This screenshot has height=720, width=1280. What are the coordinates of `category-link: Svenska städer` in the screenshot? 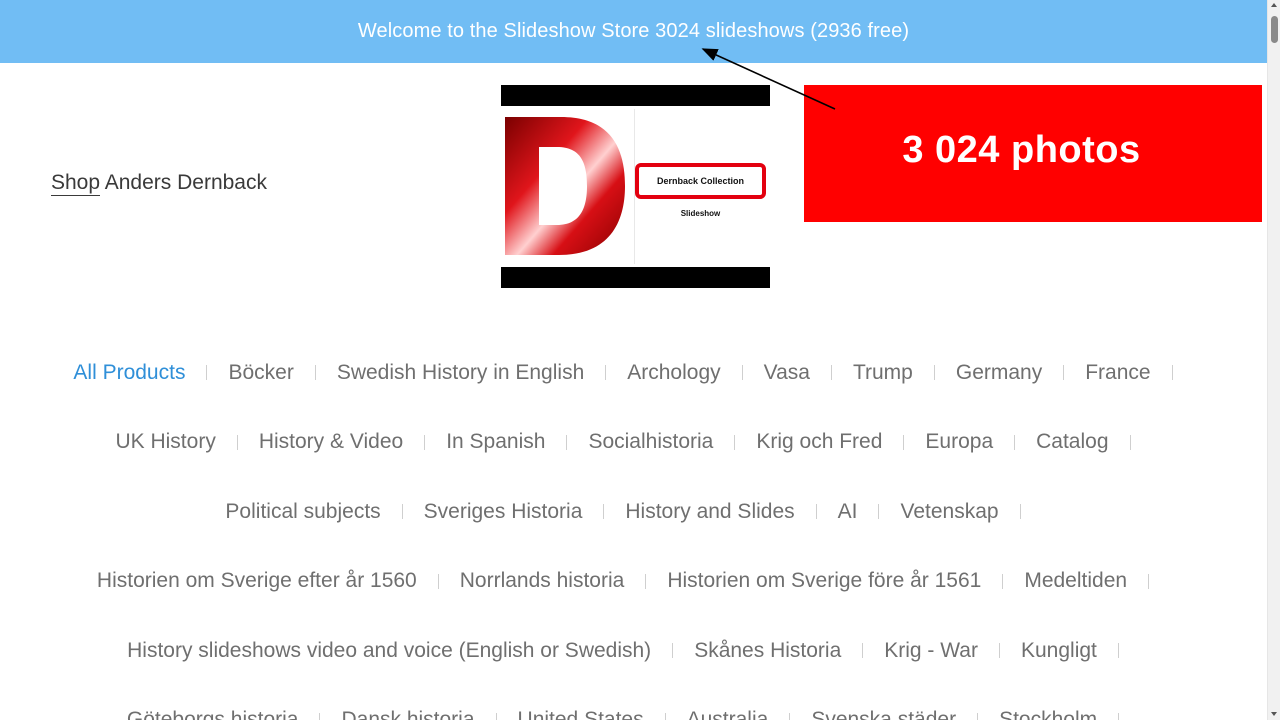 It's located at (883, 714).